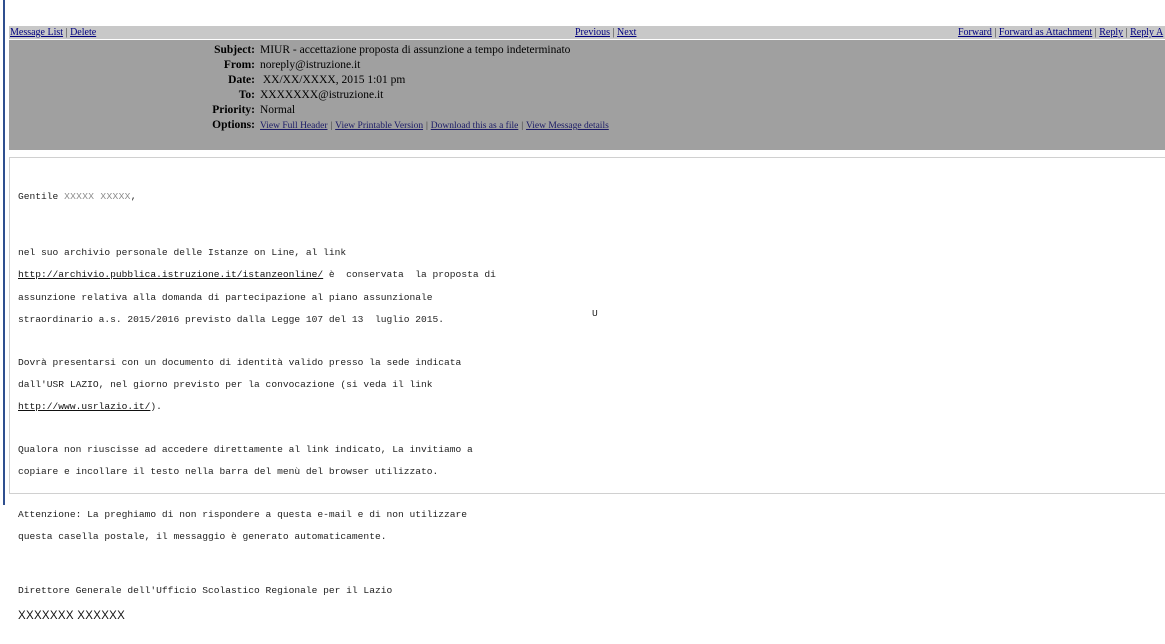  What do you see at coordinates (588, 196) in the screenshot?
I see `greeting-line: Gentile XXXXX XXXXX,` at bounding box center [588, 196].